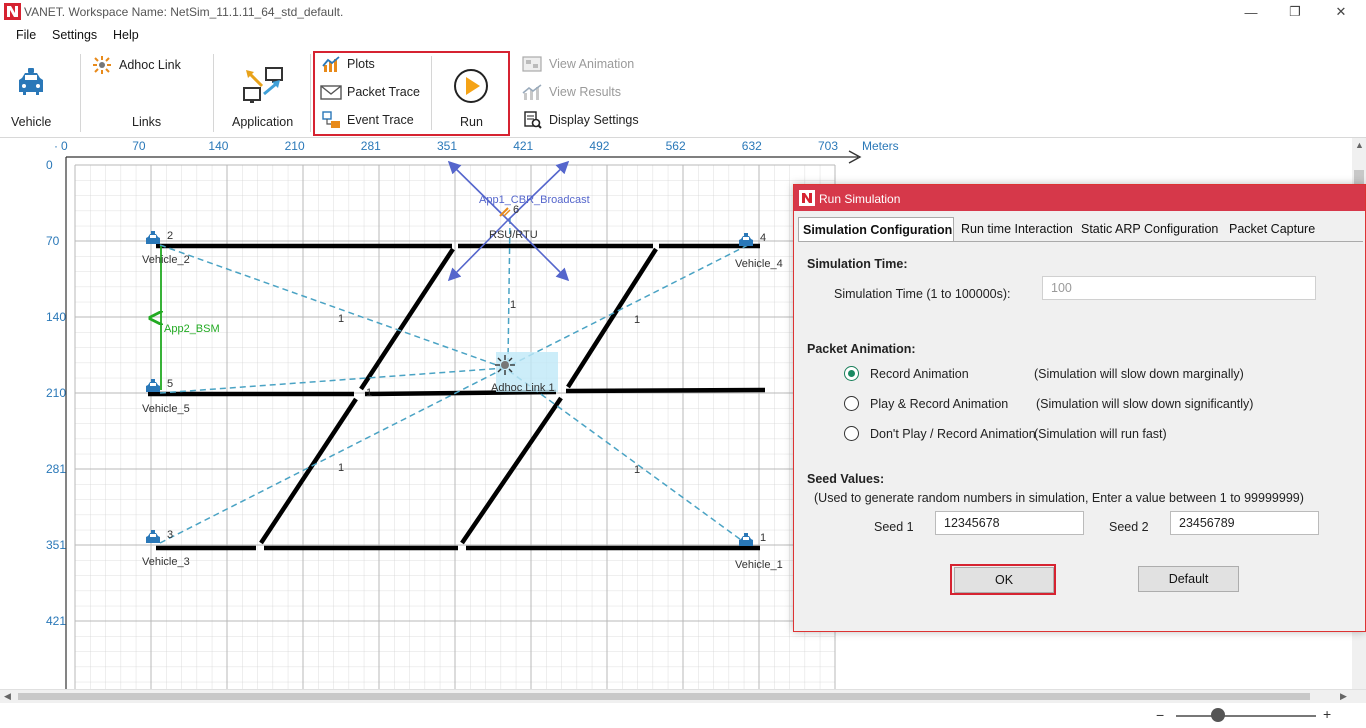  Describe the element at coordinates (49, 165) in the screenshot. I see `y-tick-label: 0` at that location.